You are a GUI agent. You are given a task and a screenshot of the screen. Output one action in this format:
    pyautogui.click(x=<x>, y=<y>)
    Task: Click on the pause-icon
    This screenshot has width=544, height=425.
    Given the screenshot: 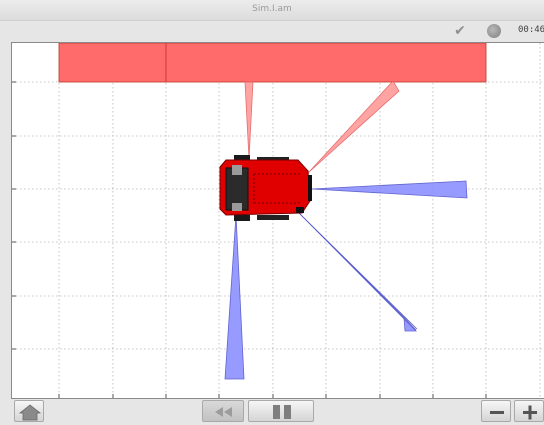 What is the action you would take?
    pyautogui.click(x=282, y=412)
    